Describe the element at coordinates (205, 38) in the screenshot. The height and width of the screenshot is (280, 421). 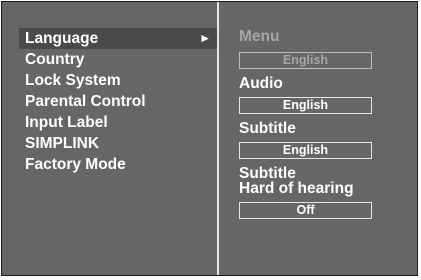
I see `right-arrow-icon: ►` at that location.